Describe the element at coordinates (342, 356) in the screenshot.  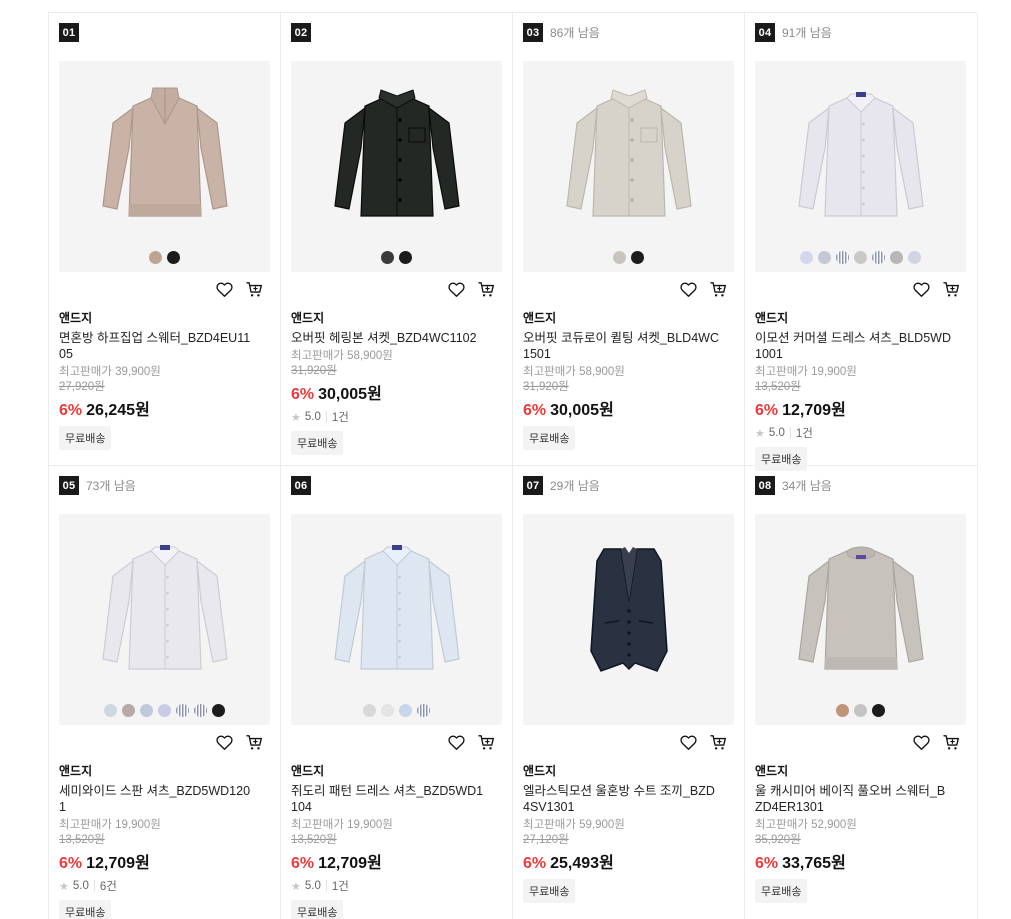
I see `max-price: 최고판매가 58,900원` at that location.